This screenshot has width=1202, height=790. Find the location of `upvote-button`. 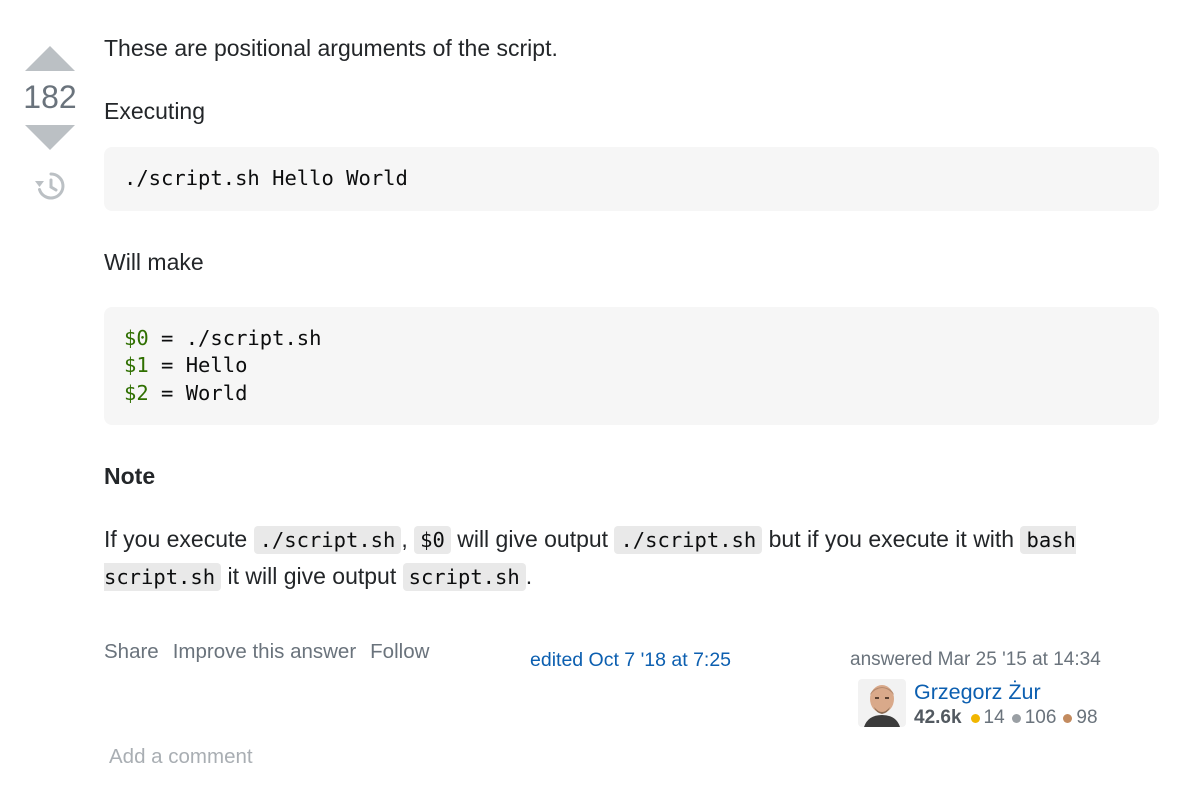

upvote-button is located at coordinates (50, 58).